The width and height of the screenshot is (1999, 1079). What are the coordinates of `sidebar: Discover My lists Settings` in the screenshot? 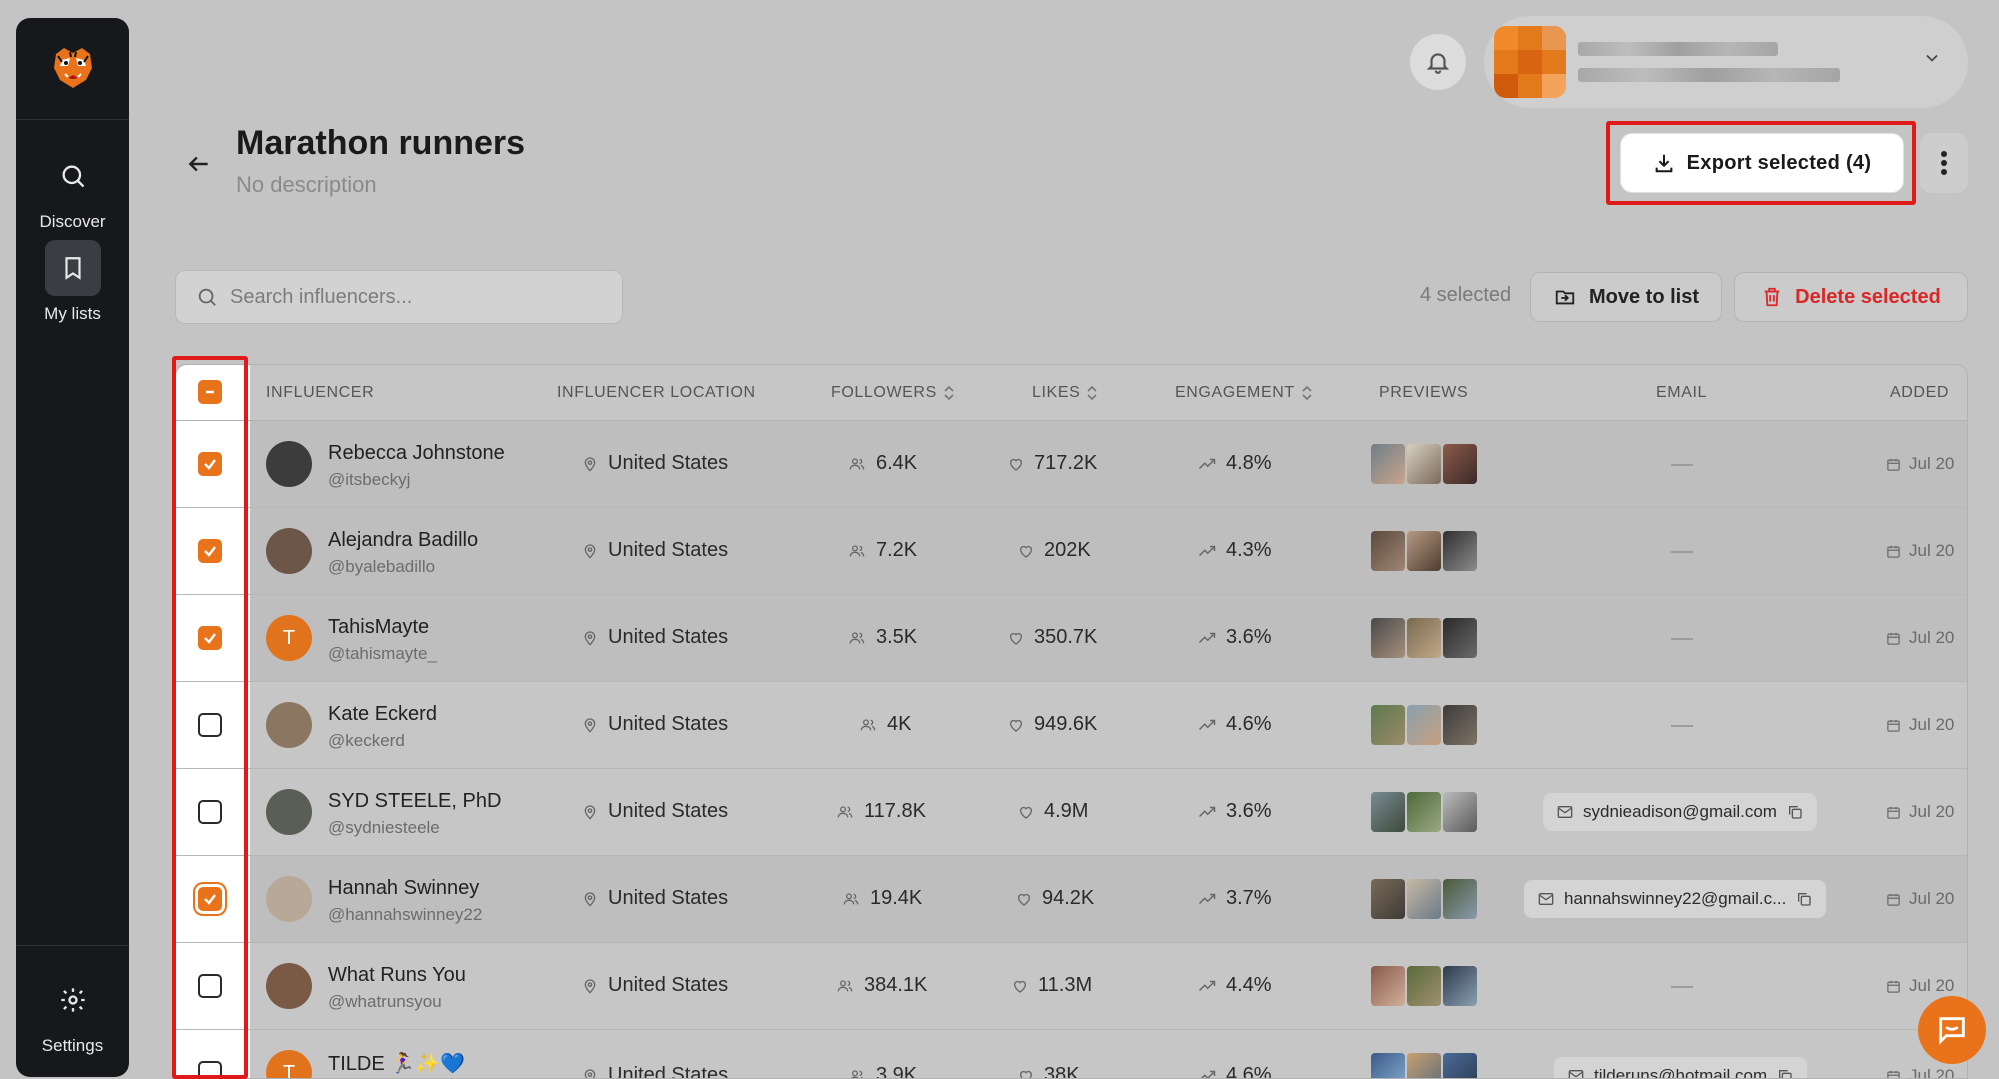 It's located at (72, 547).